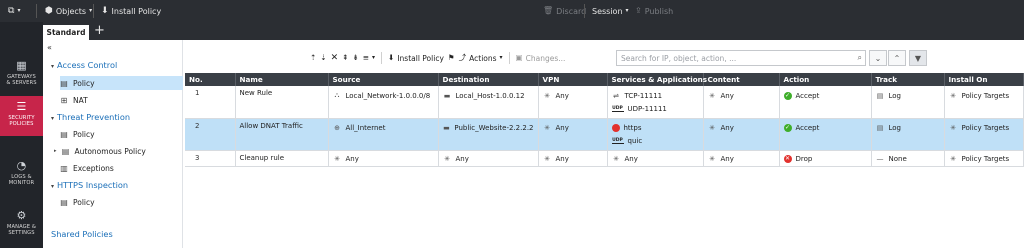 The image size is (1024, 248). Describe the element at coordinates (462, 58) in the screenshot. I see `actions-icon: ⤴` at that location.